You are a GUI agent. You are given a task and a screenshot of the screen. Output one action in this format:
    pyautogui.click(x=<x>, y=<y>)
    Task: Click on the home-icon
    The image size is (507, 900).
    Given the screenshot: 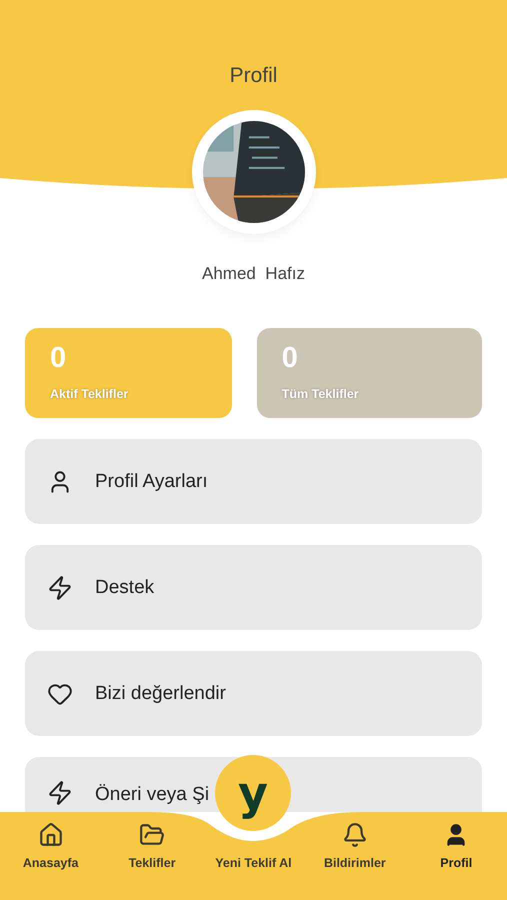 What is the action you would take?
    pyautogui.click(x=51, y=835)
    